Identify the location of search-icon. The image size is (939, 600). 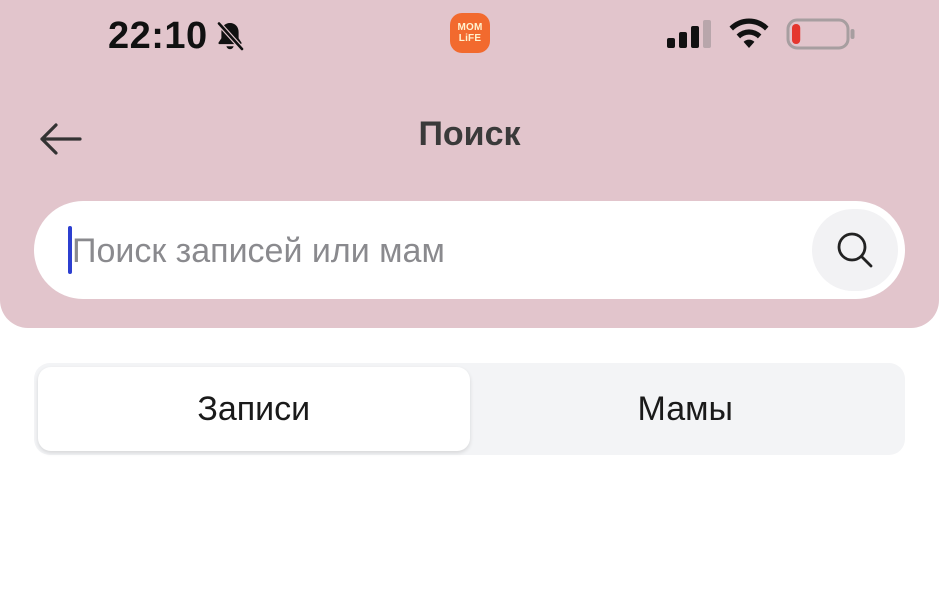
(855, 250).